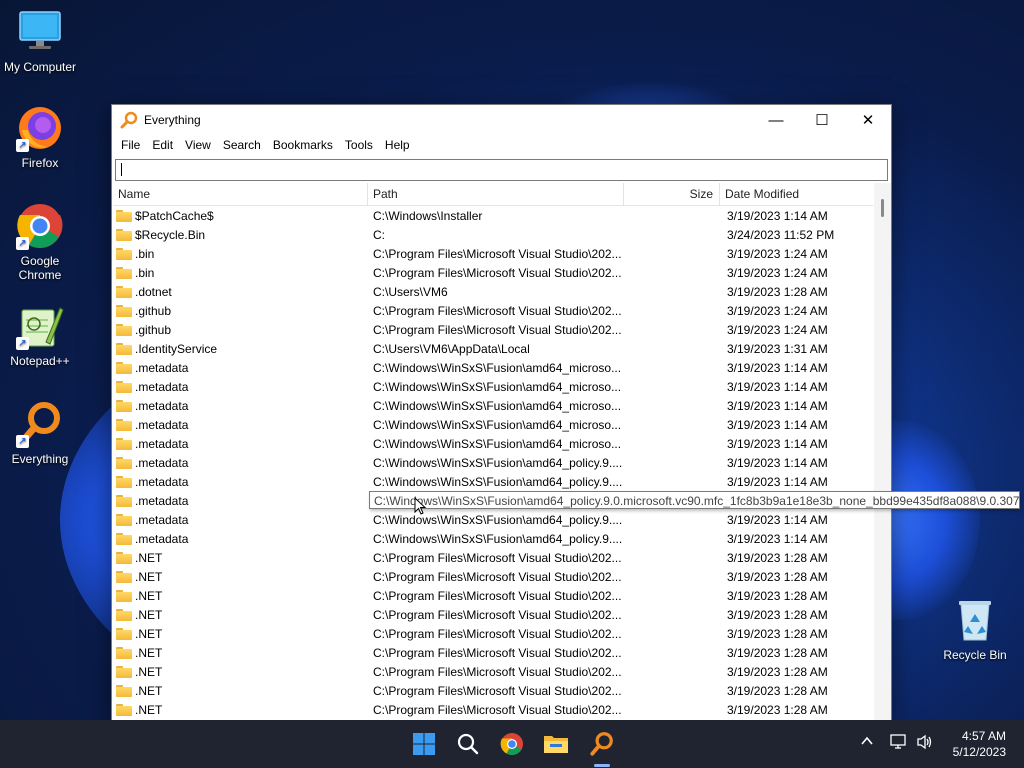 The height and width of the screenshot is (768, 1024). I want to click on table-row: .dotnet C:\Users\VM6 3/19/2023 1:28 AM, so click(493, 291).